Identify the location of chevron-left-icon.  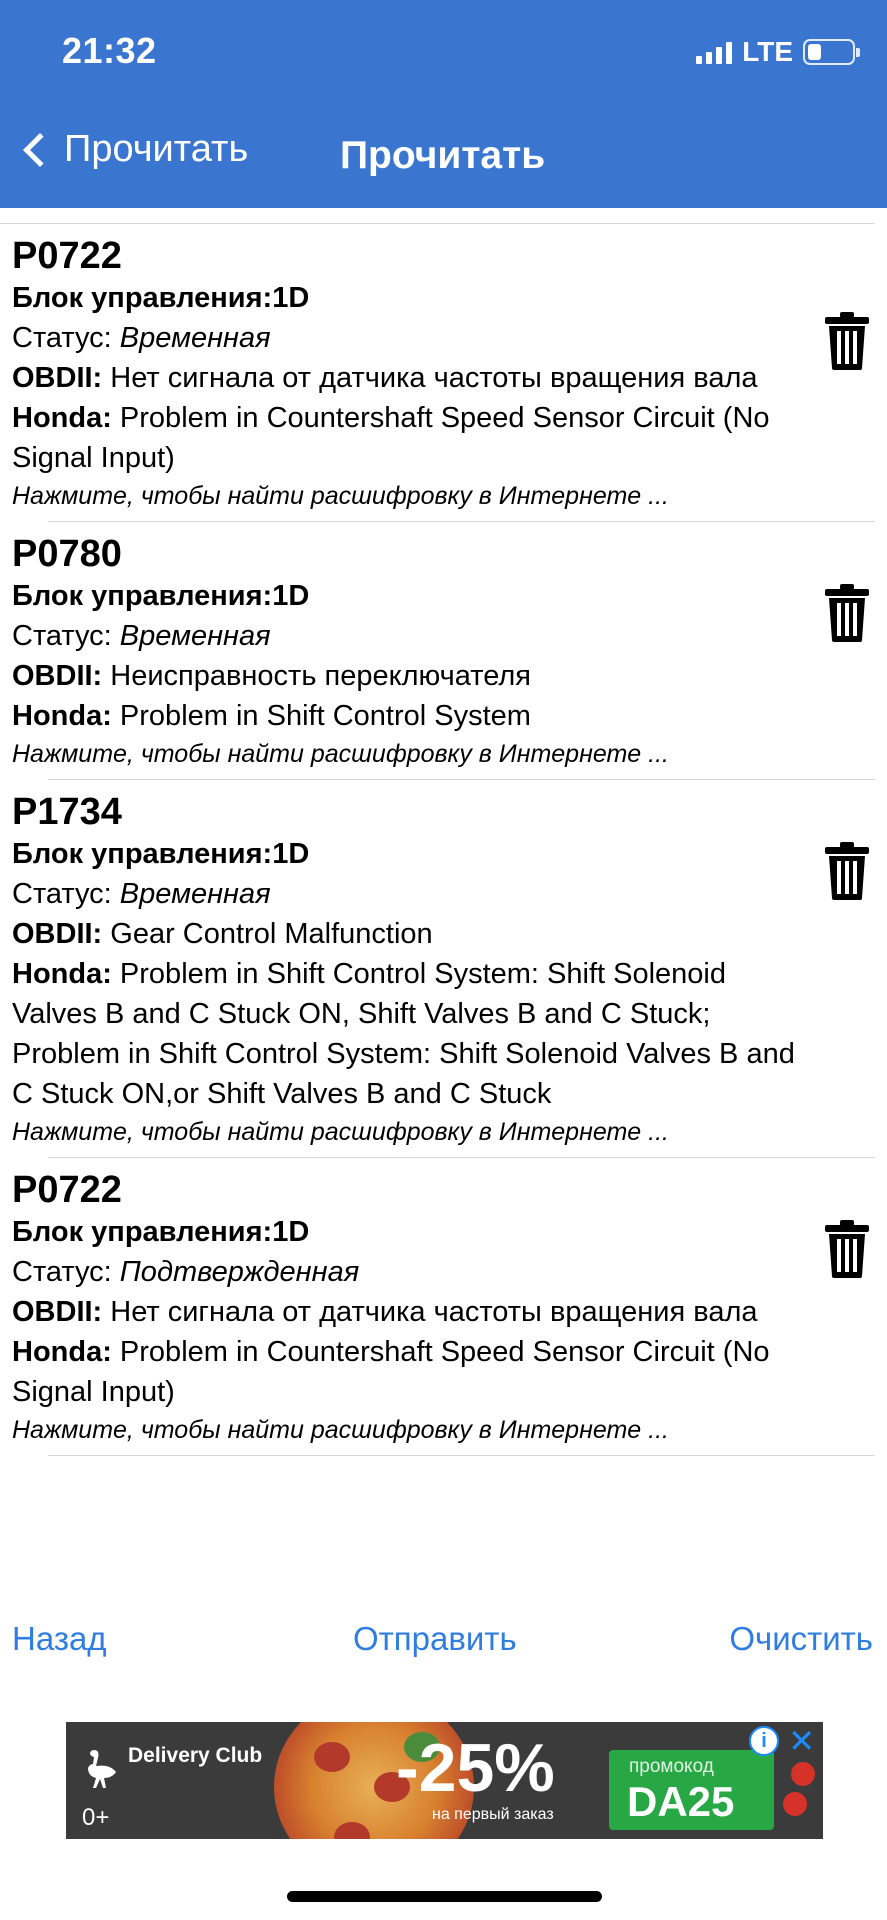
(40, 149).